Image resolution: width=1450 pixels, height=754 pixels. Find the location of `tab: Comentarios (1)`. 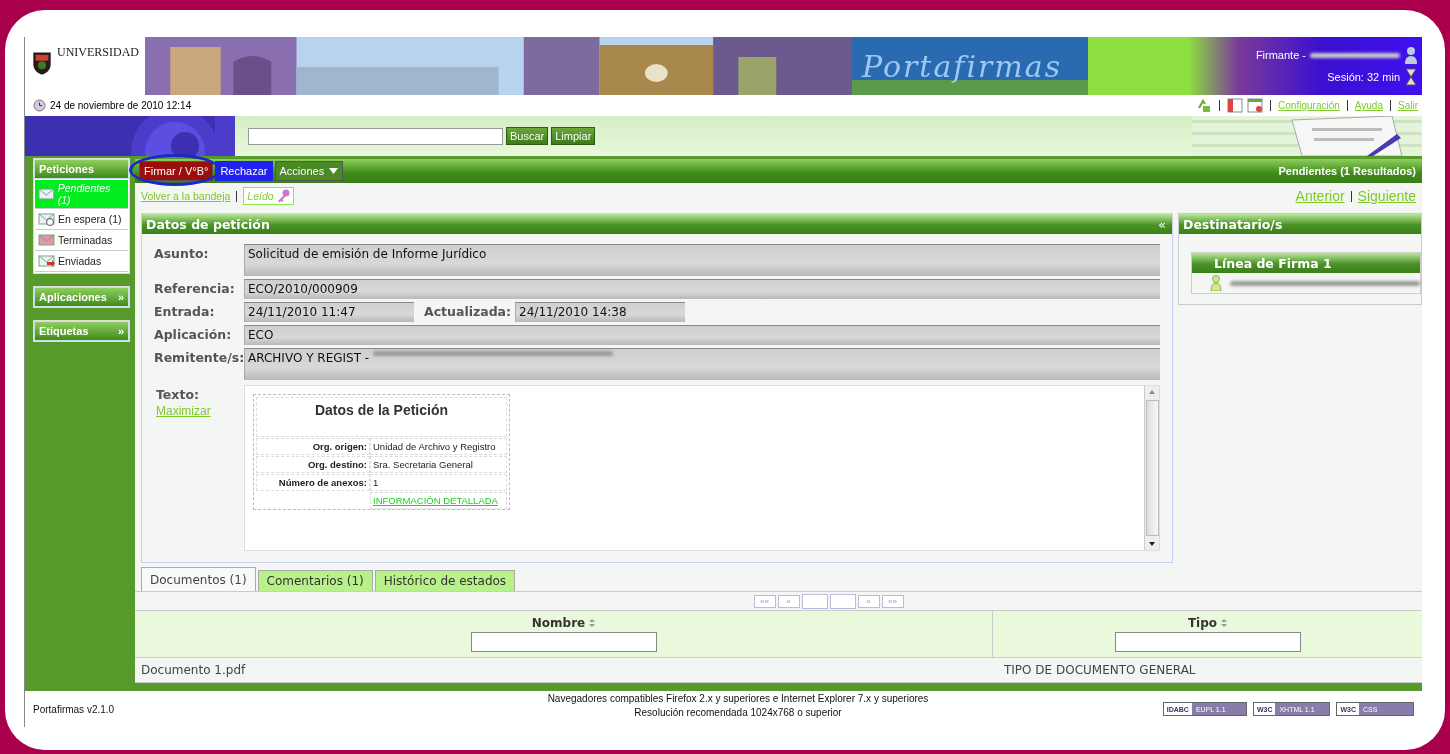

tab: Comentarios (1) is located at coordinates (315, 581).